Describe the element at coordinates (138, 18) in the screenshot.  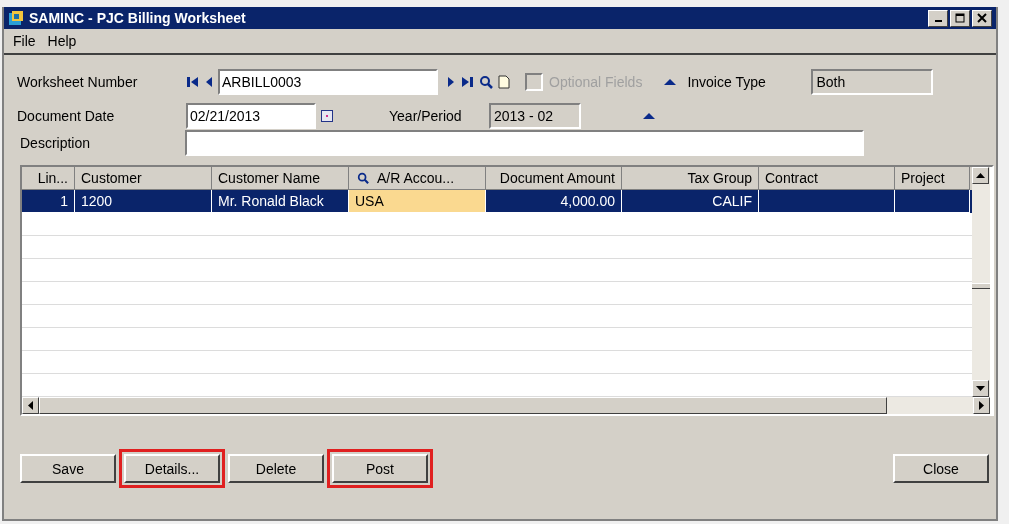
I see `window-title: SAMINC - PJC Billing Worksheet` at that location.